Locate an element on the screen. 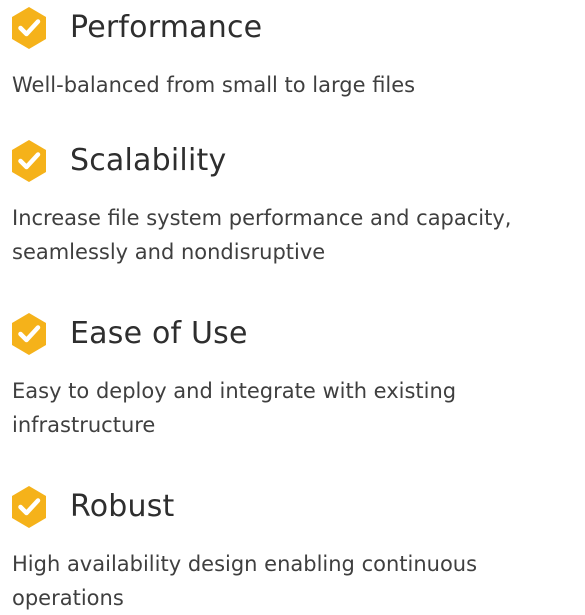 This screenshot has height=615, width=585. feature-title: Performance is located at coordinates (166, 27).